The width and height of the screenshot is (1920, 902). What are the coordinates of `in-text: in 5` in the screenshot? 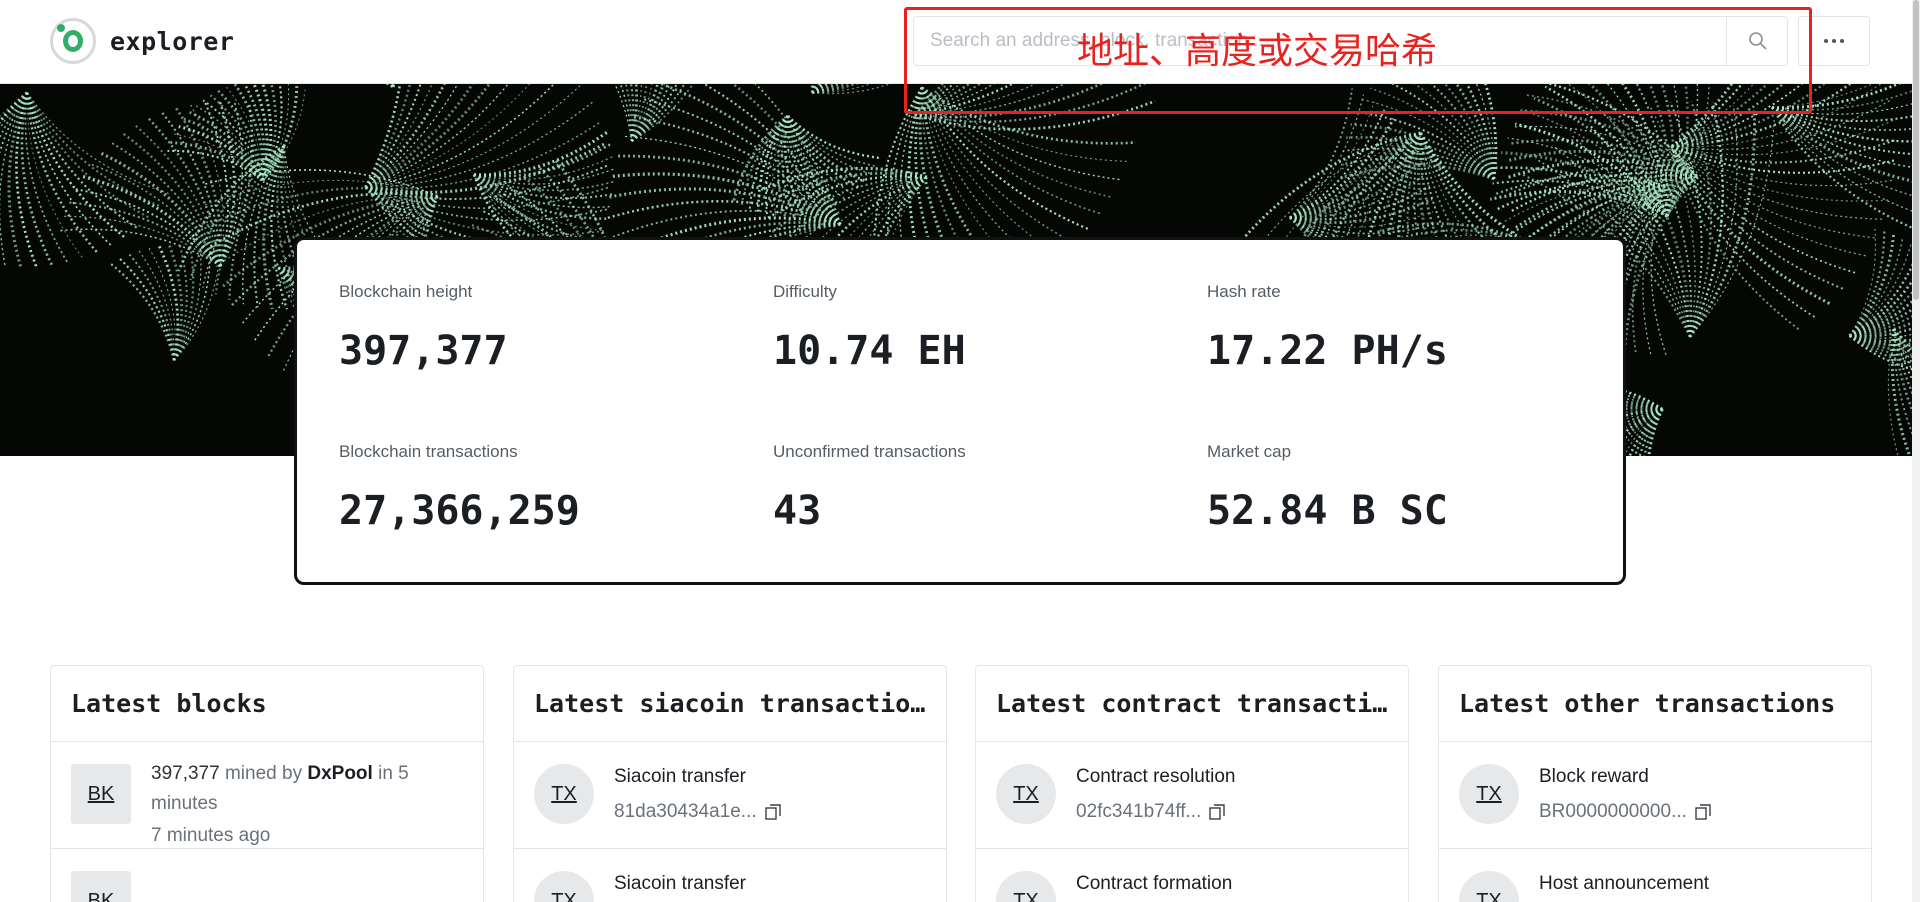 It's located at (393, 773).